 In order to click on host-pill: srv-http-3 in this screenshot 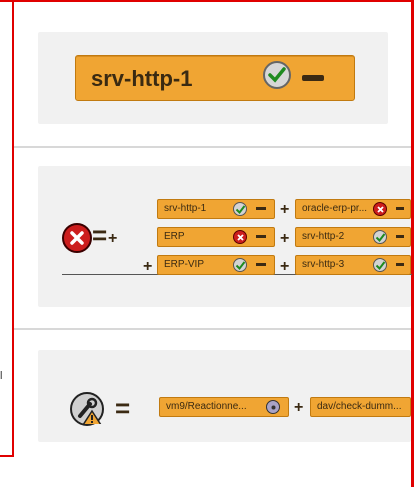, I will do `click(353, 265)`.